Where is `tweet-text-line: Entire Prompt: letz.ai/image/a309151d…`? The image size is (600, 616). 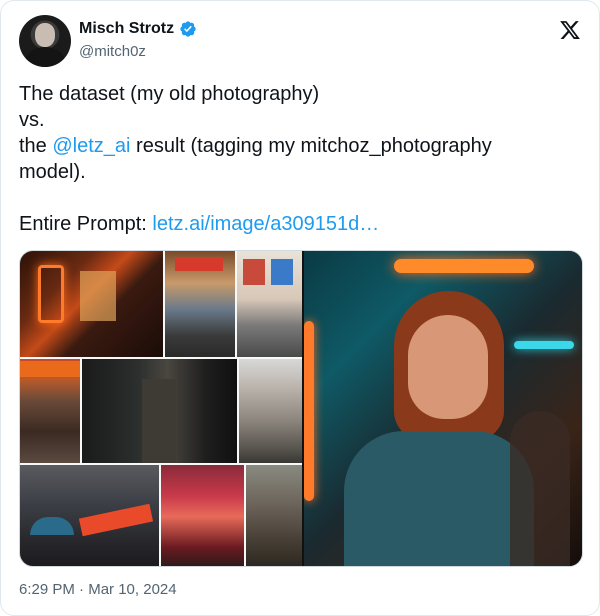
tweet-text-line: Entire Prompt: letz.ai/image/a309151d… is located at coordinates (299, 224).